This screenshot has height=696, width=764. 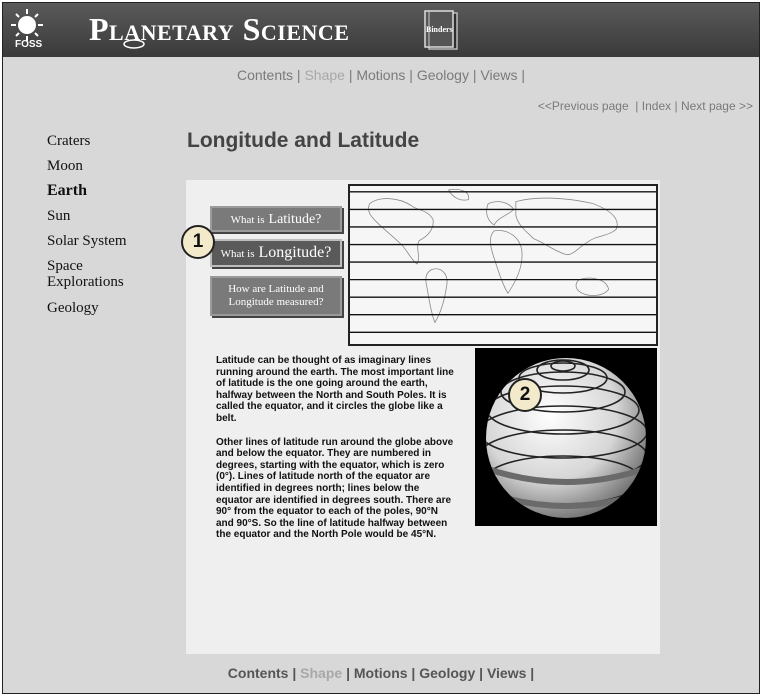 What do you see at coordinates (566, 437) in the screenshot?
I see `globe-latitude-illustration` at bounding box center [566, 437].